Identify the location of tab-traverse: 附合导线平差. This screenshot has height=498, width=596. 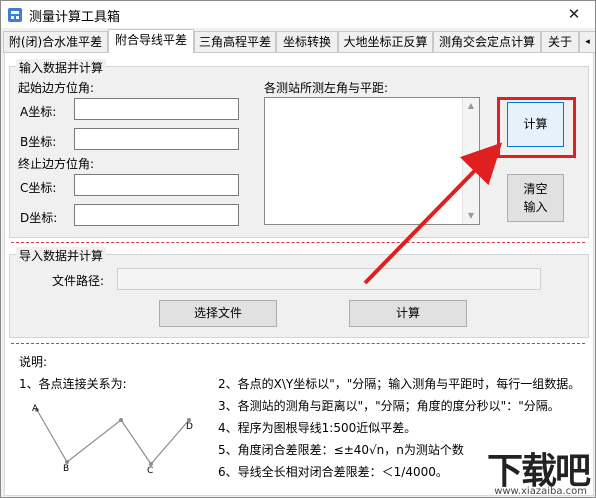
(151, 41).